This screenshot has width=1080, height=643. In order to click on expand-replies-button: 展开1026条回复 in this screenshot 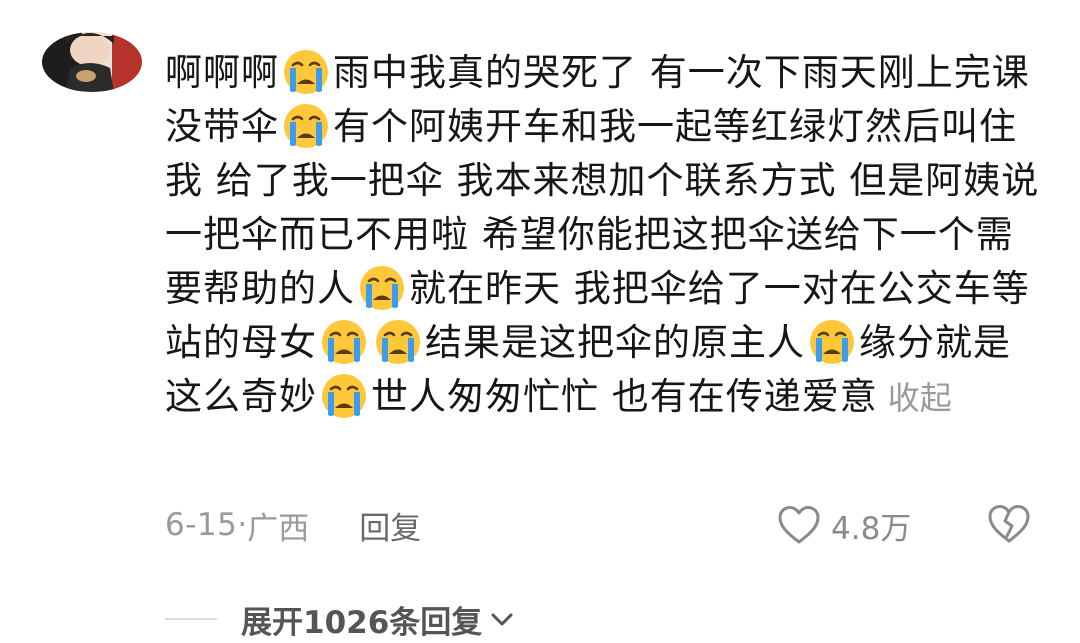, I will do `click(378, 619)`.